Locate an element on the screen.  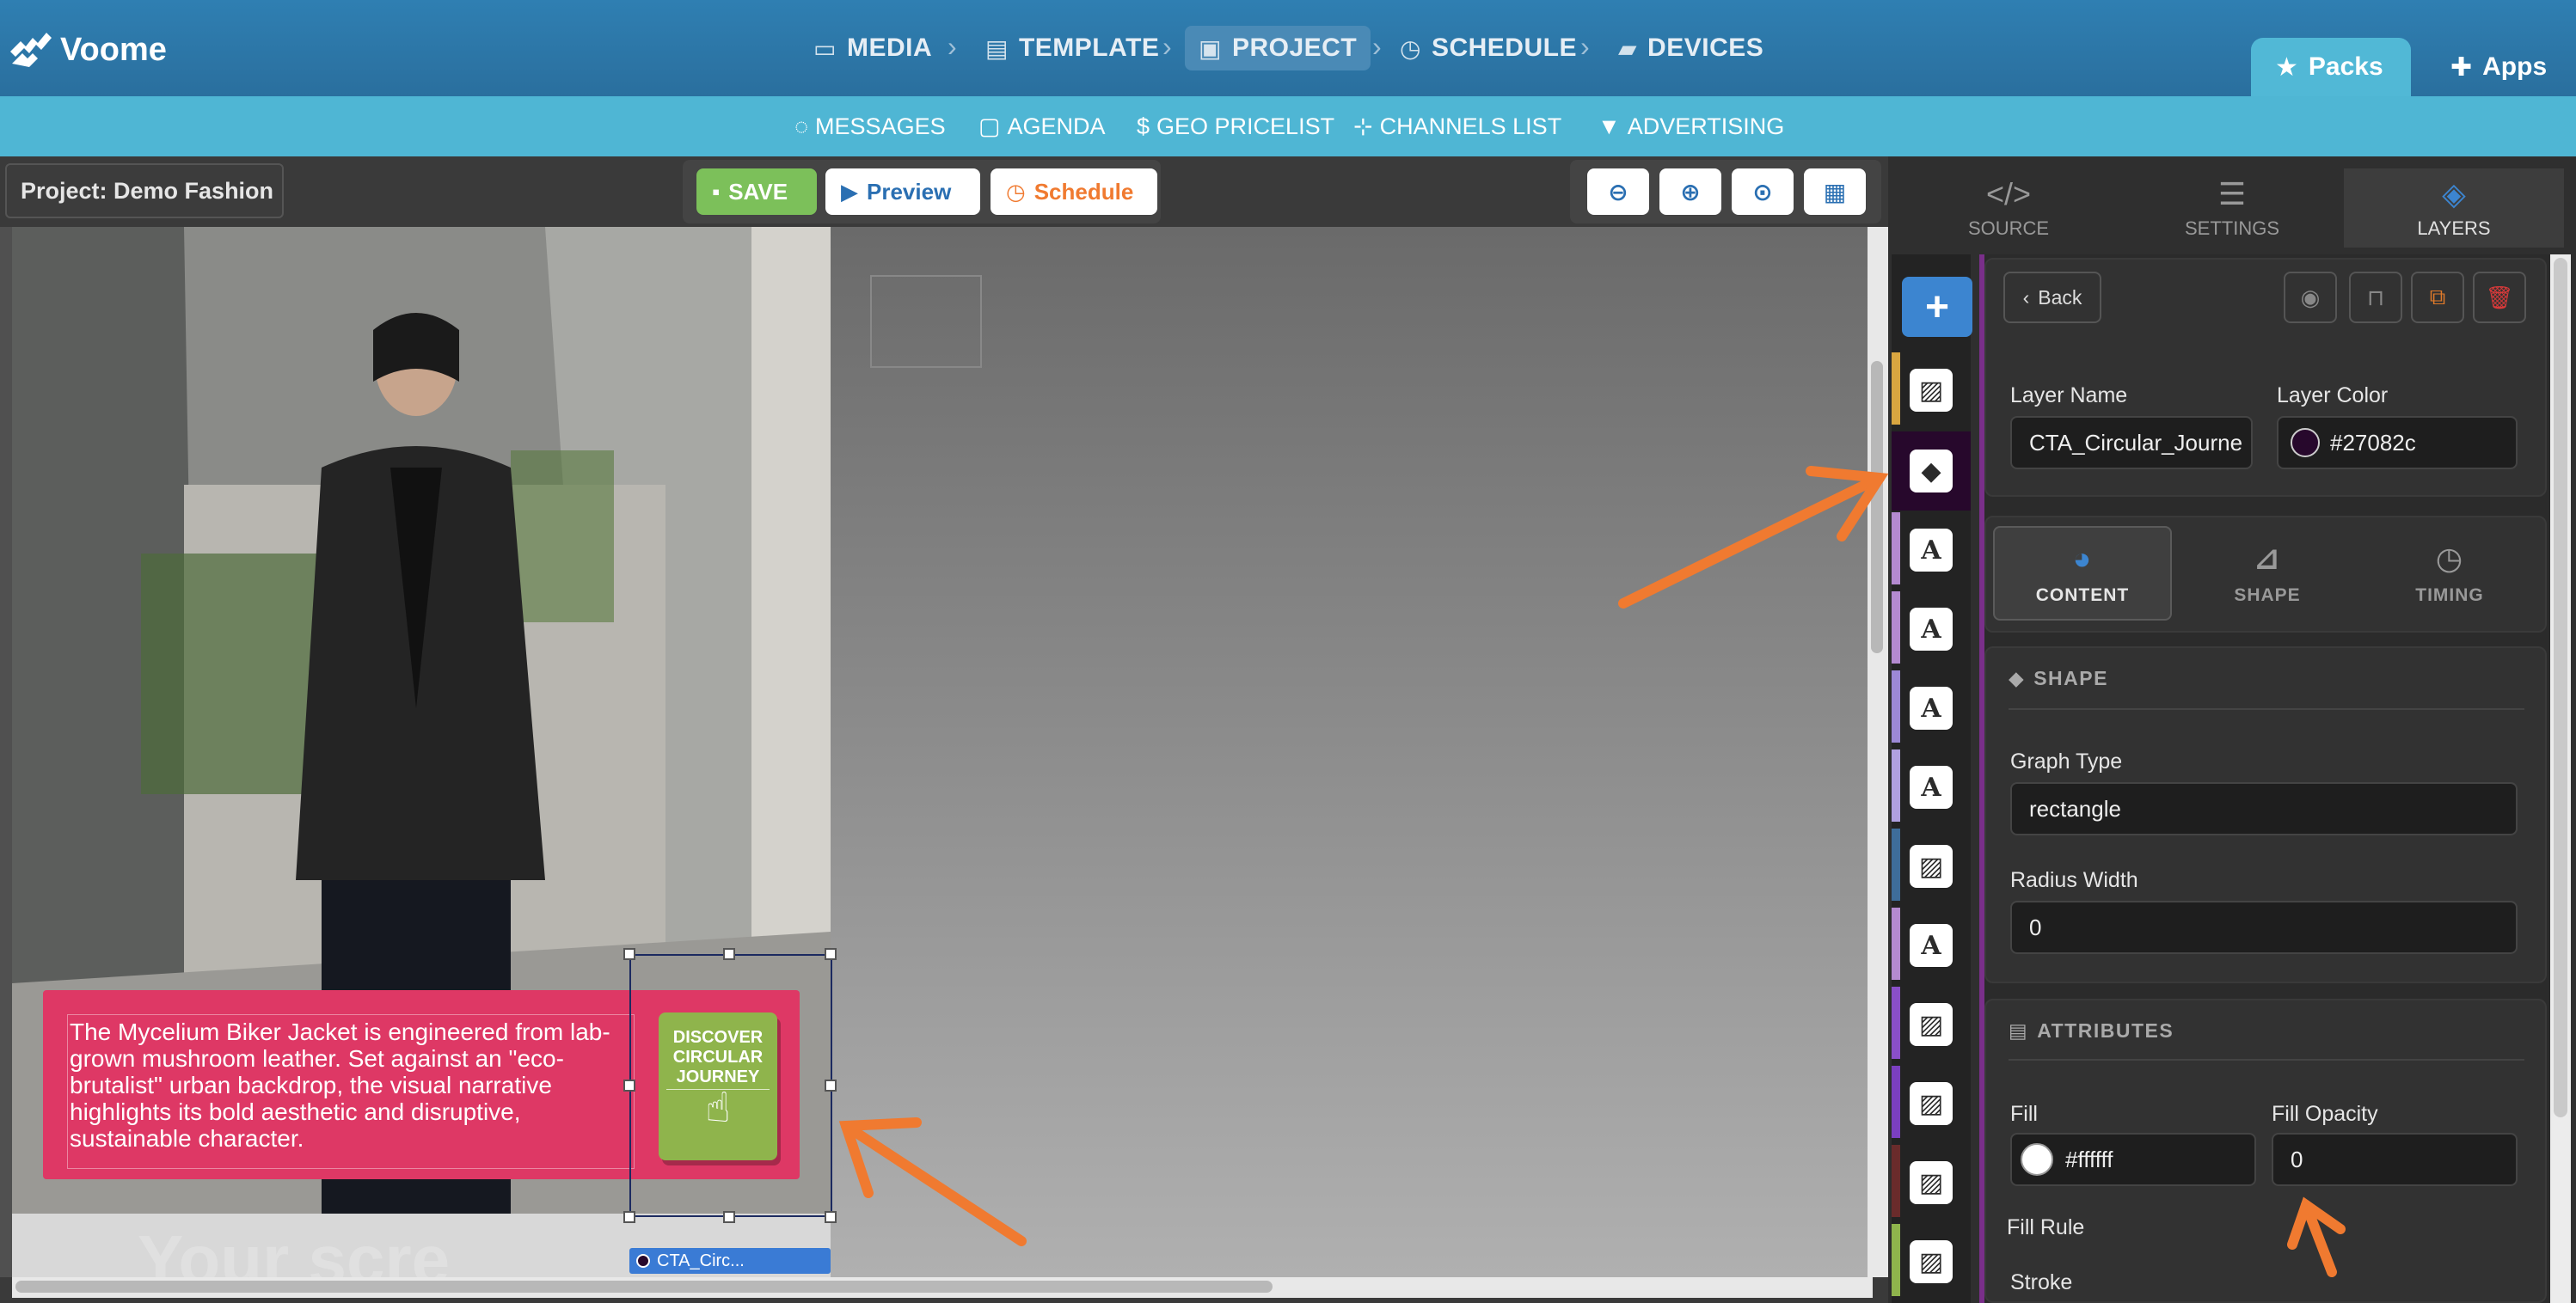
subnav-geo-pricelist: $ GEO PRICELIST is located at coordinates (1235, 126).